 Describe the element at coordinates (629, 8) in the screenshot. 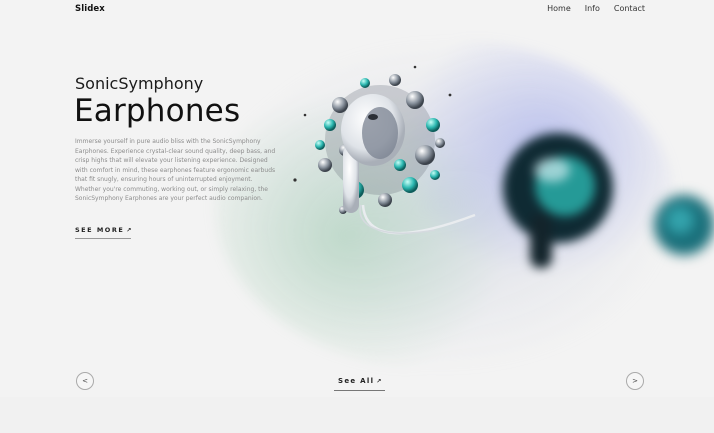

I see `nav-contact: Contact` at that location.